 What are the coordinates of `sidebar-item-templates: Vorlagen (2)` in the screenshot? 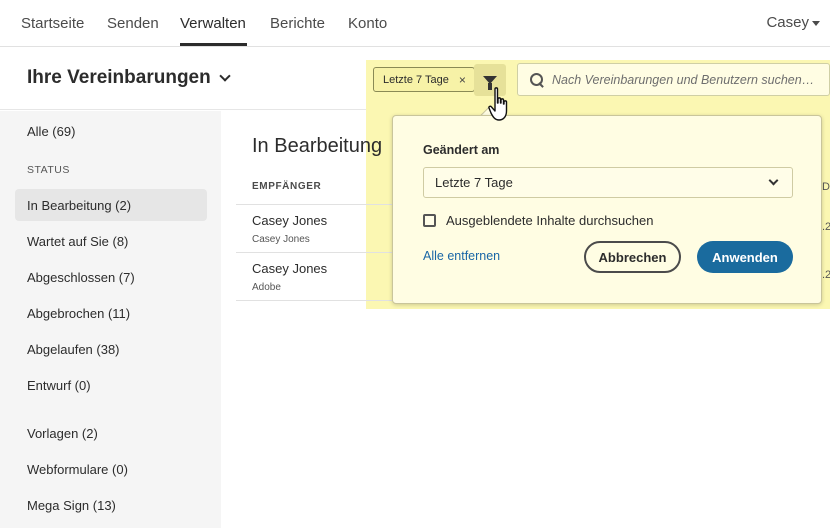 It's located at (62, 433).